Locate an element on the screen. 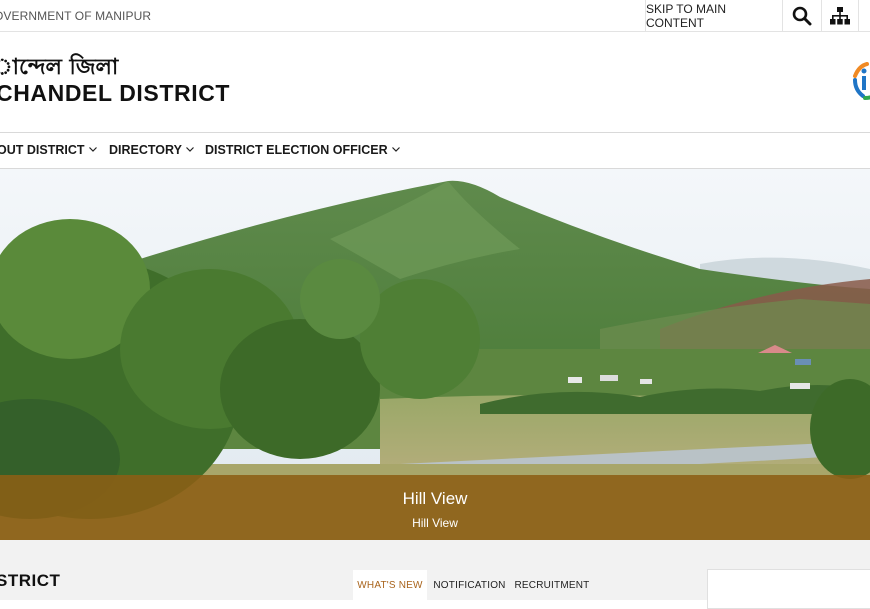  side-panel is located at coordinates (788, 589).